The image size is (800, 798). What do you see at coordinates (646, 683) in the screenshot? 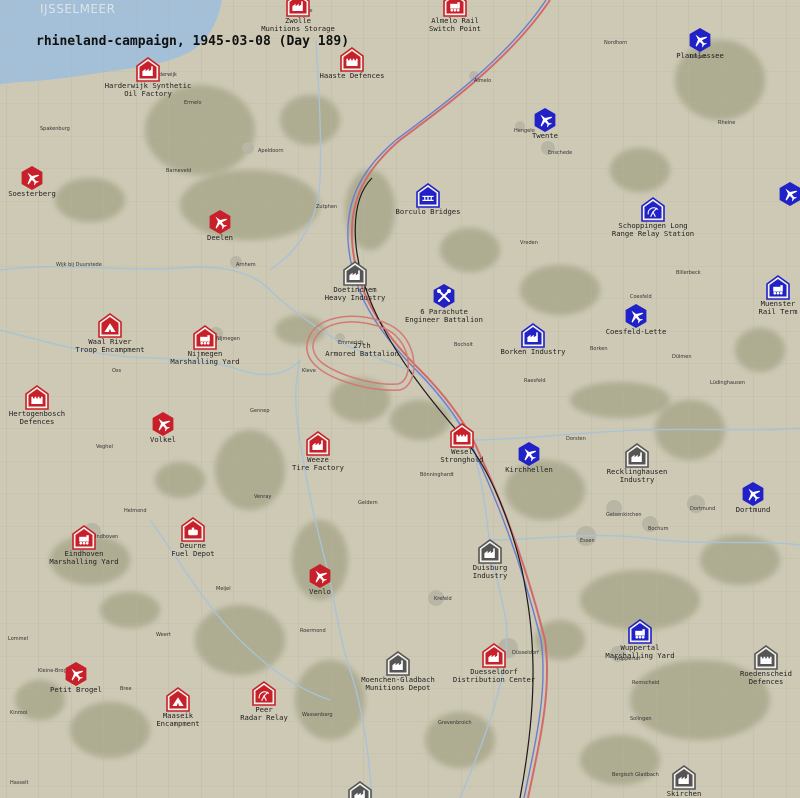
I see `place-label: Remscheid` at bounding box center [646, 683].